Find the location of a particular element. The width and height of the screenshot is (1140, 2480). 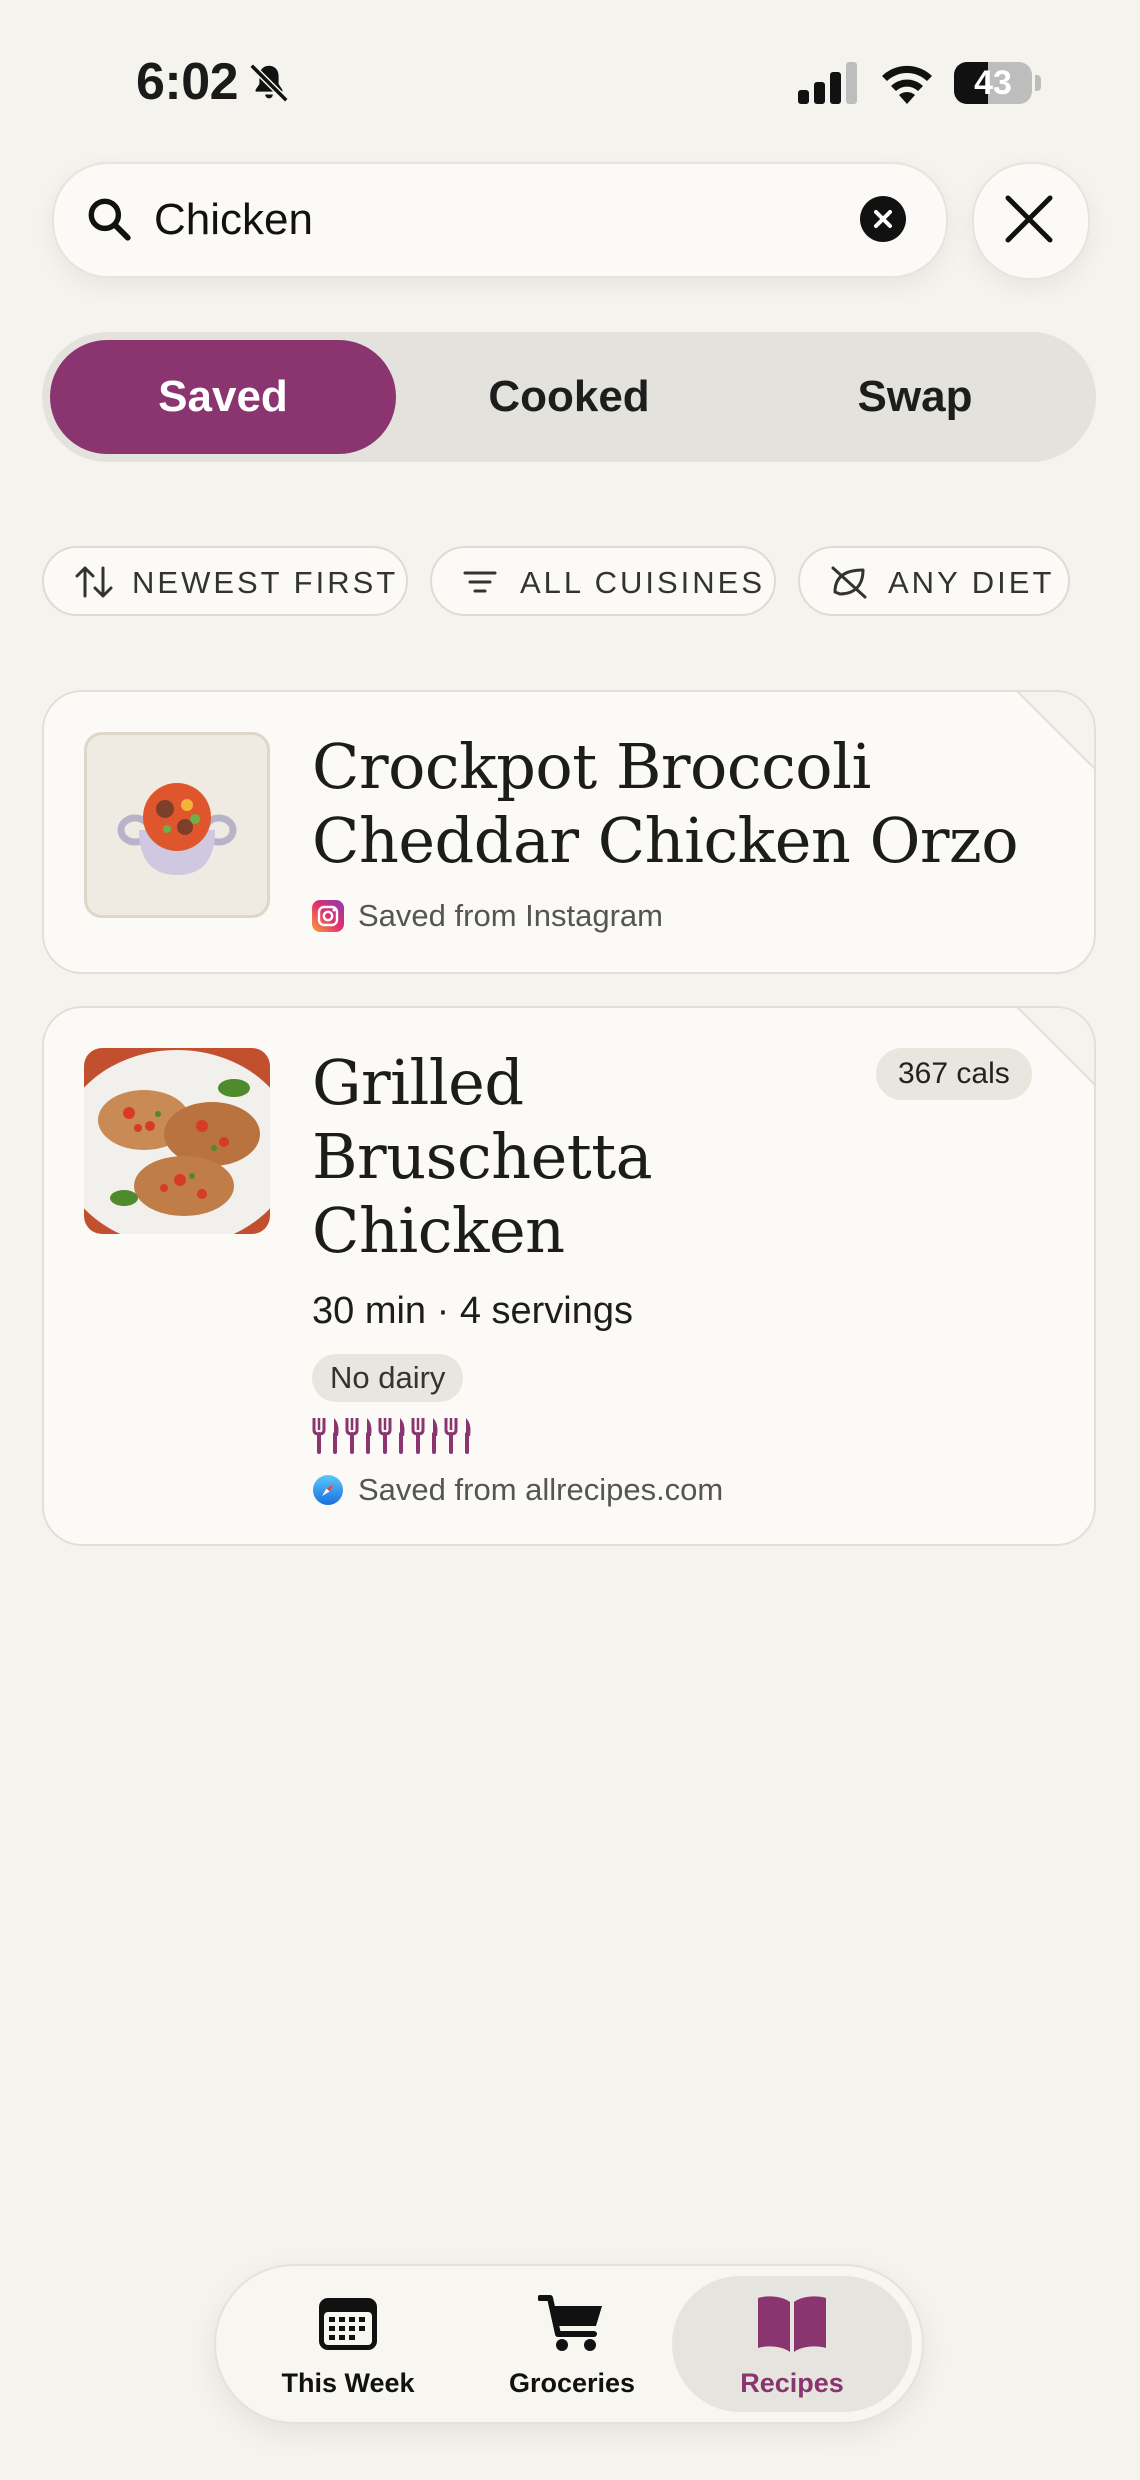

recipe-title: Crockpot Broccoli Cheddar Chicken Orzo is located at coordinates (665, 803).